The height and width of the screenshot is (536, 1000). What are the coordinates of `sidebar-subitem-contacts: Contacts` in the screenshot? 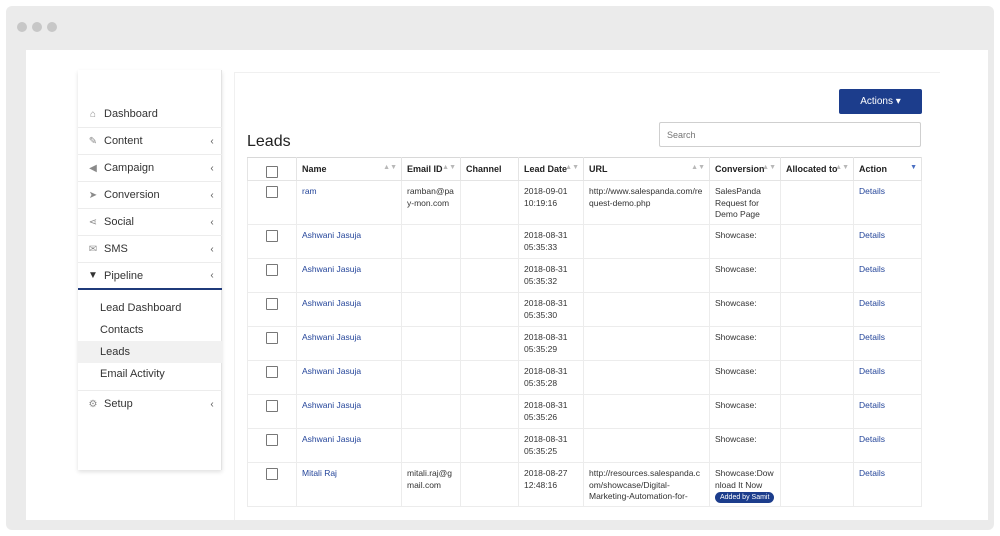 It's located at (150, 330).